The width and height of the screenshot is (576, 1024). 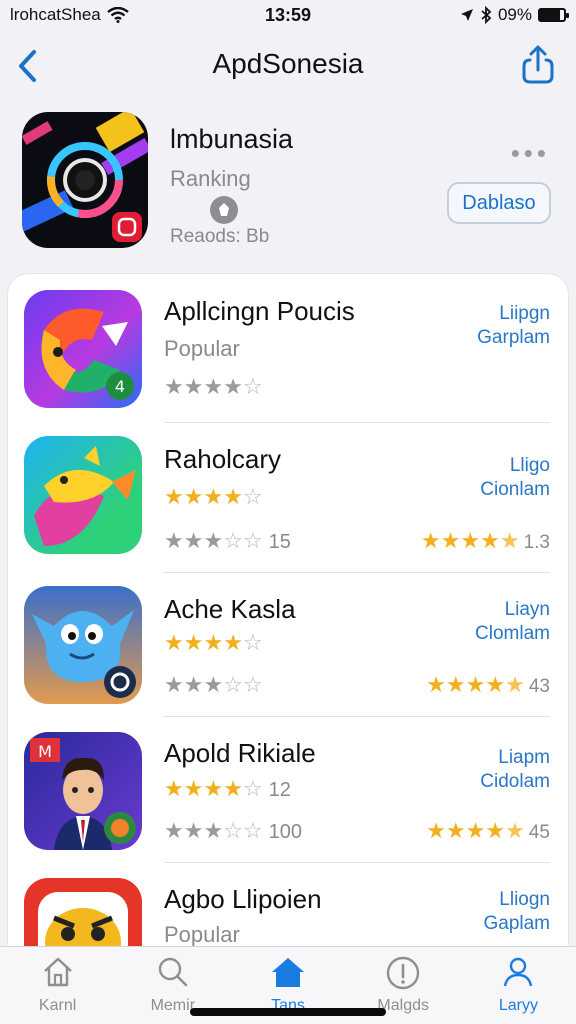 I want to click on rating-stars: ★★★★☆, so click(x=213, y=497).